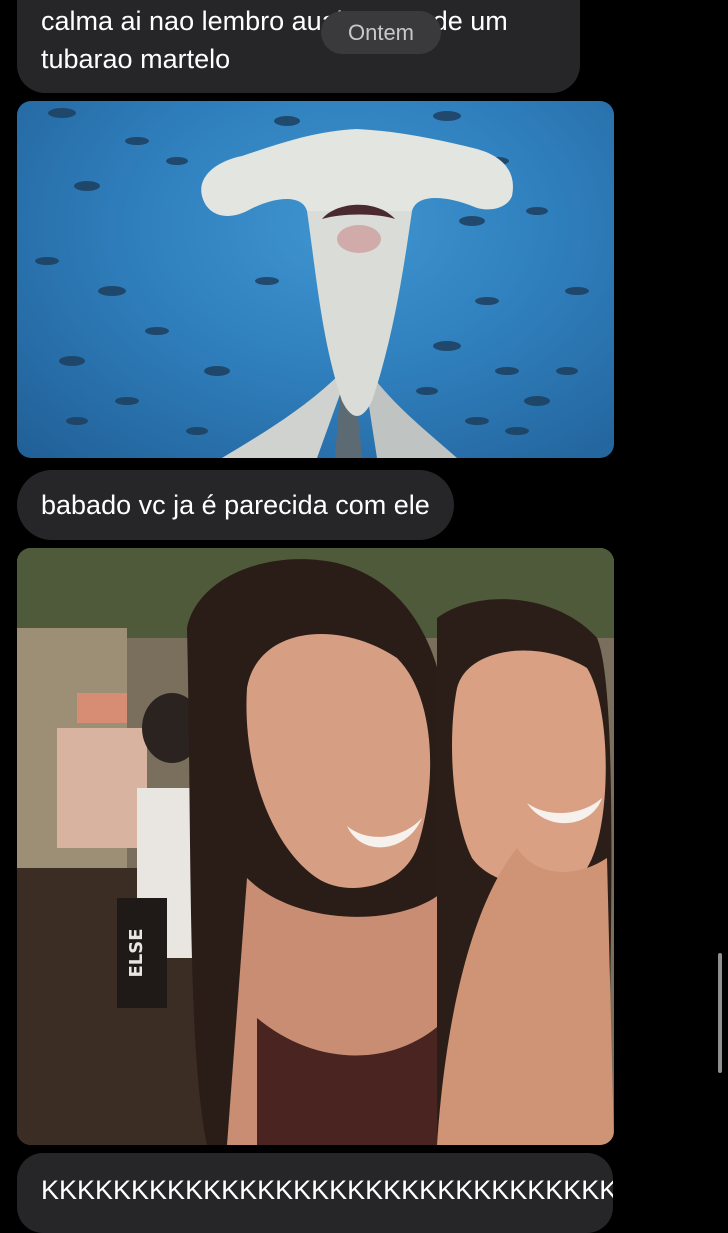 Image resolution: width=728 pixels, height=1233 pixels. I want to click on message-text-line-1: calma ai nao lembro aual a cara de um, so click(274, 21).